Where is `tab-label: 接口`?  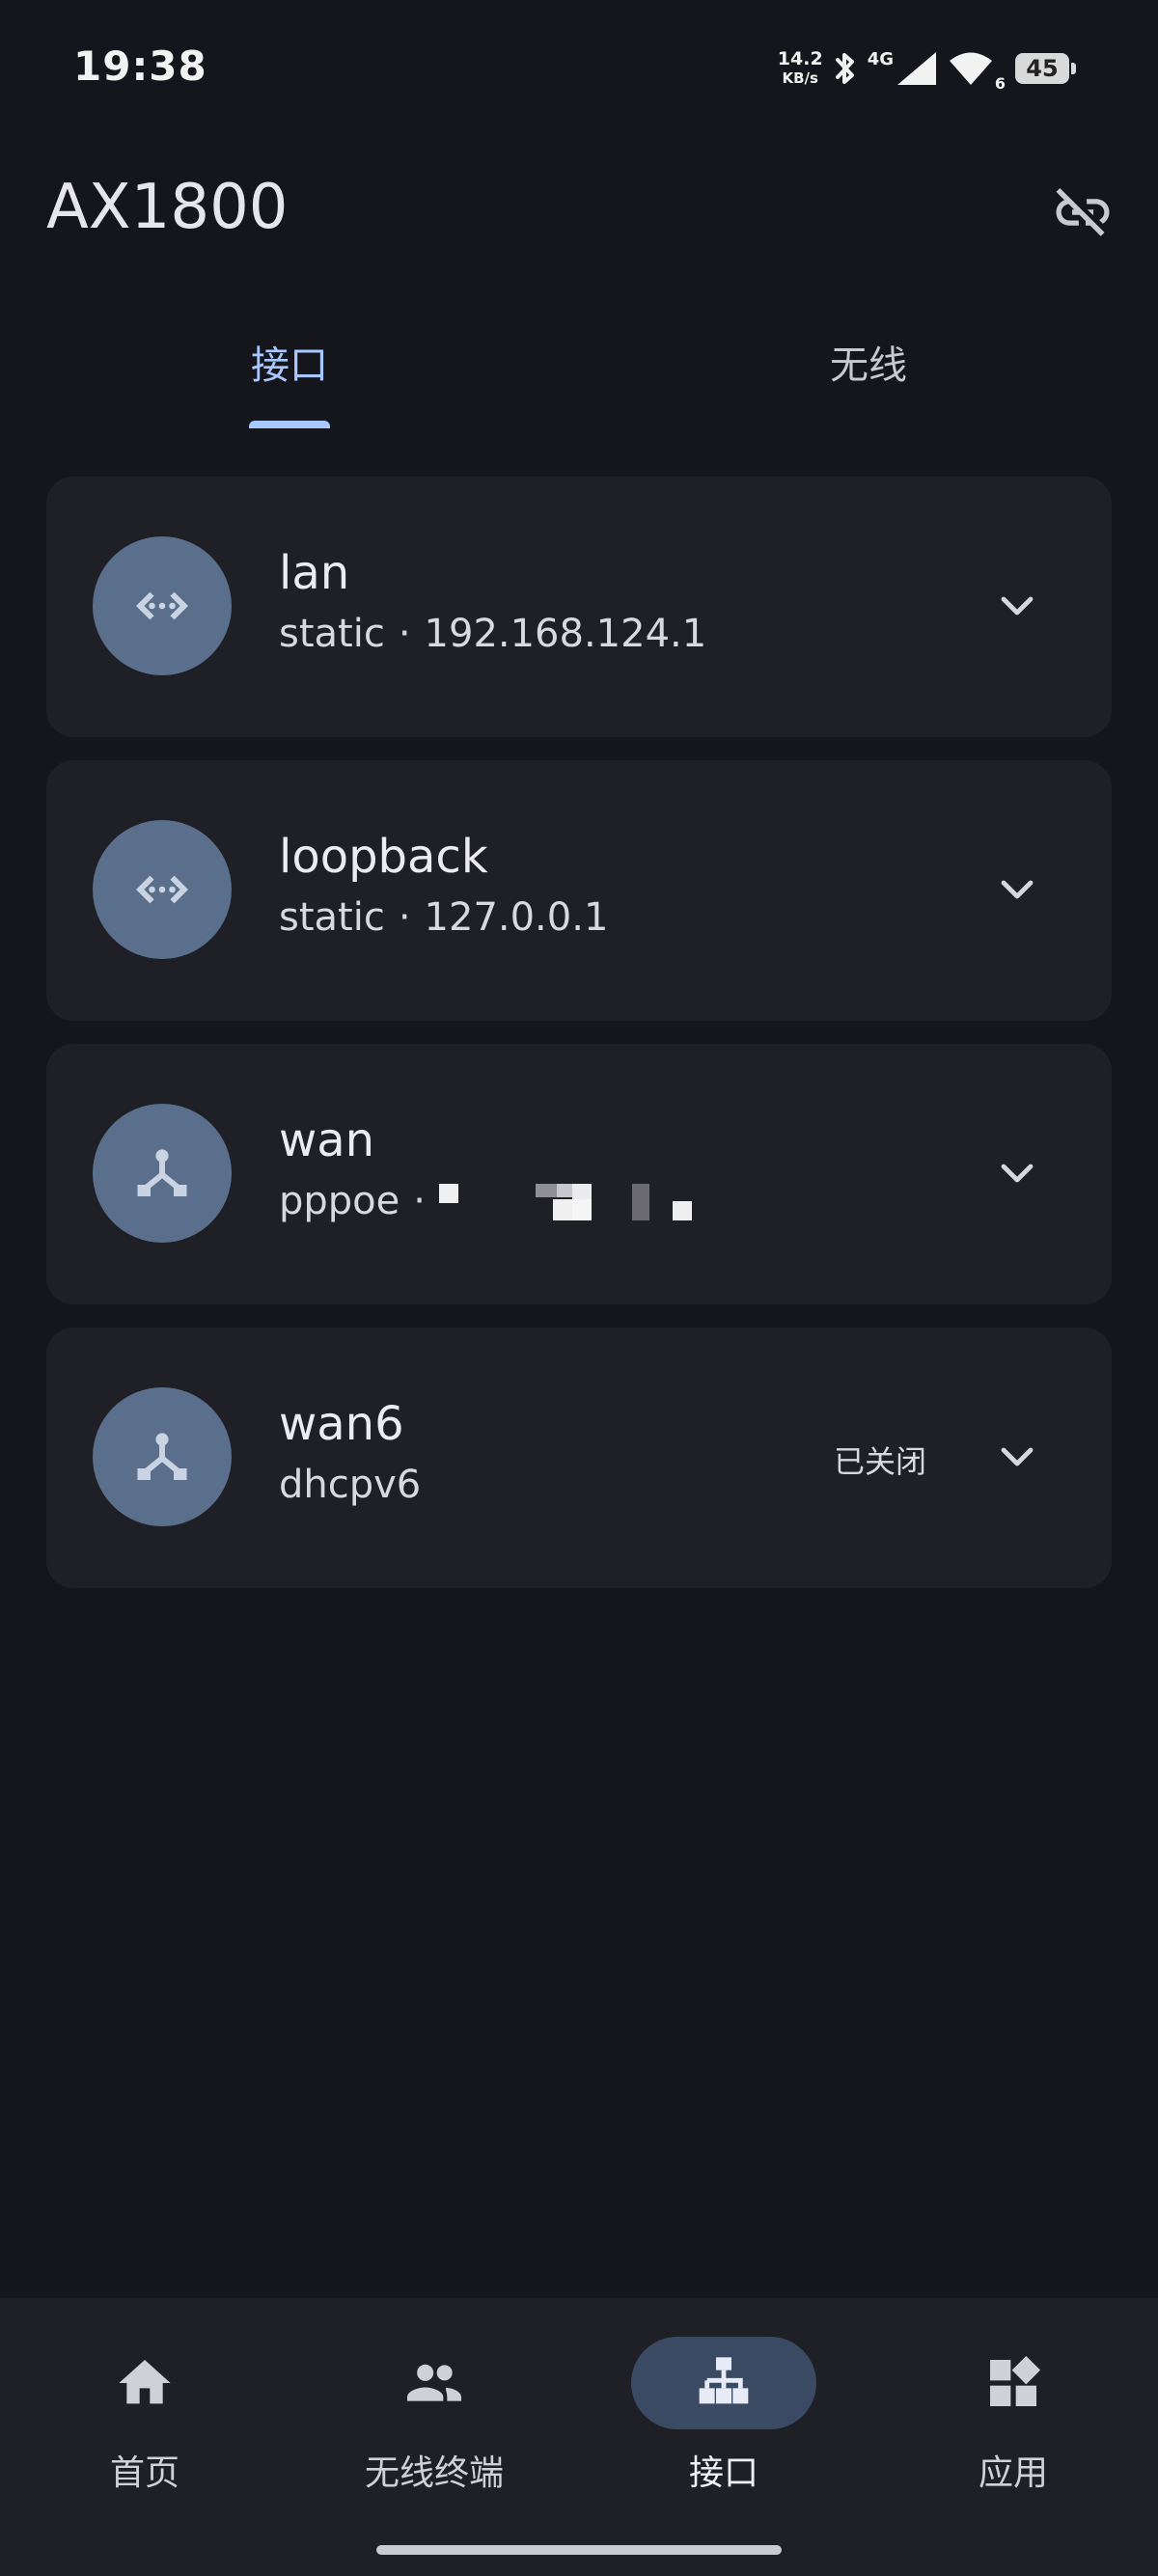
tab-label: 接口 is located at coordinates (289, 365).